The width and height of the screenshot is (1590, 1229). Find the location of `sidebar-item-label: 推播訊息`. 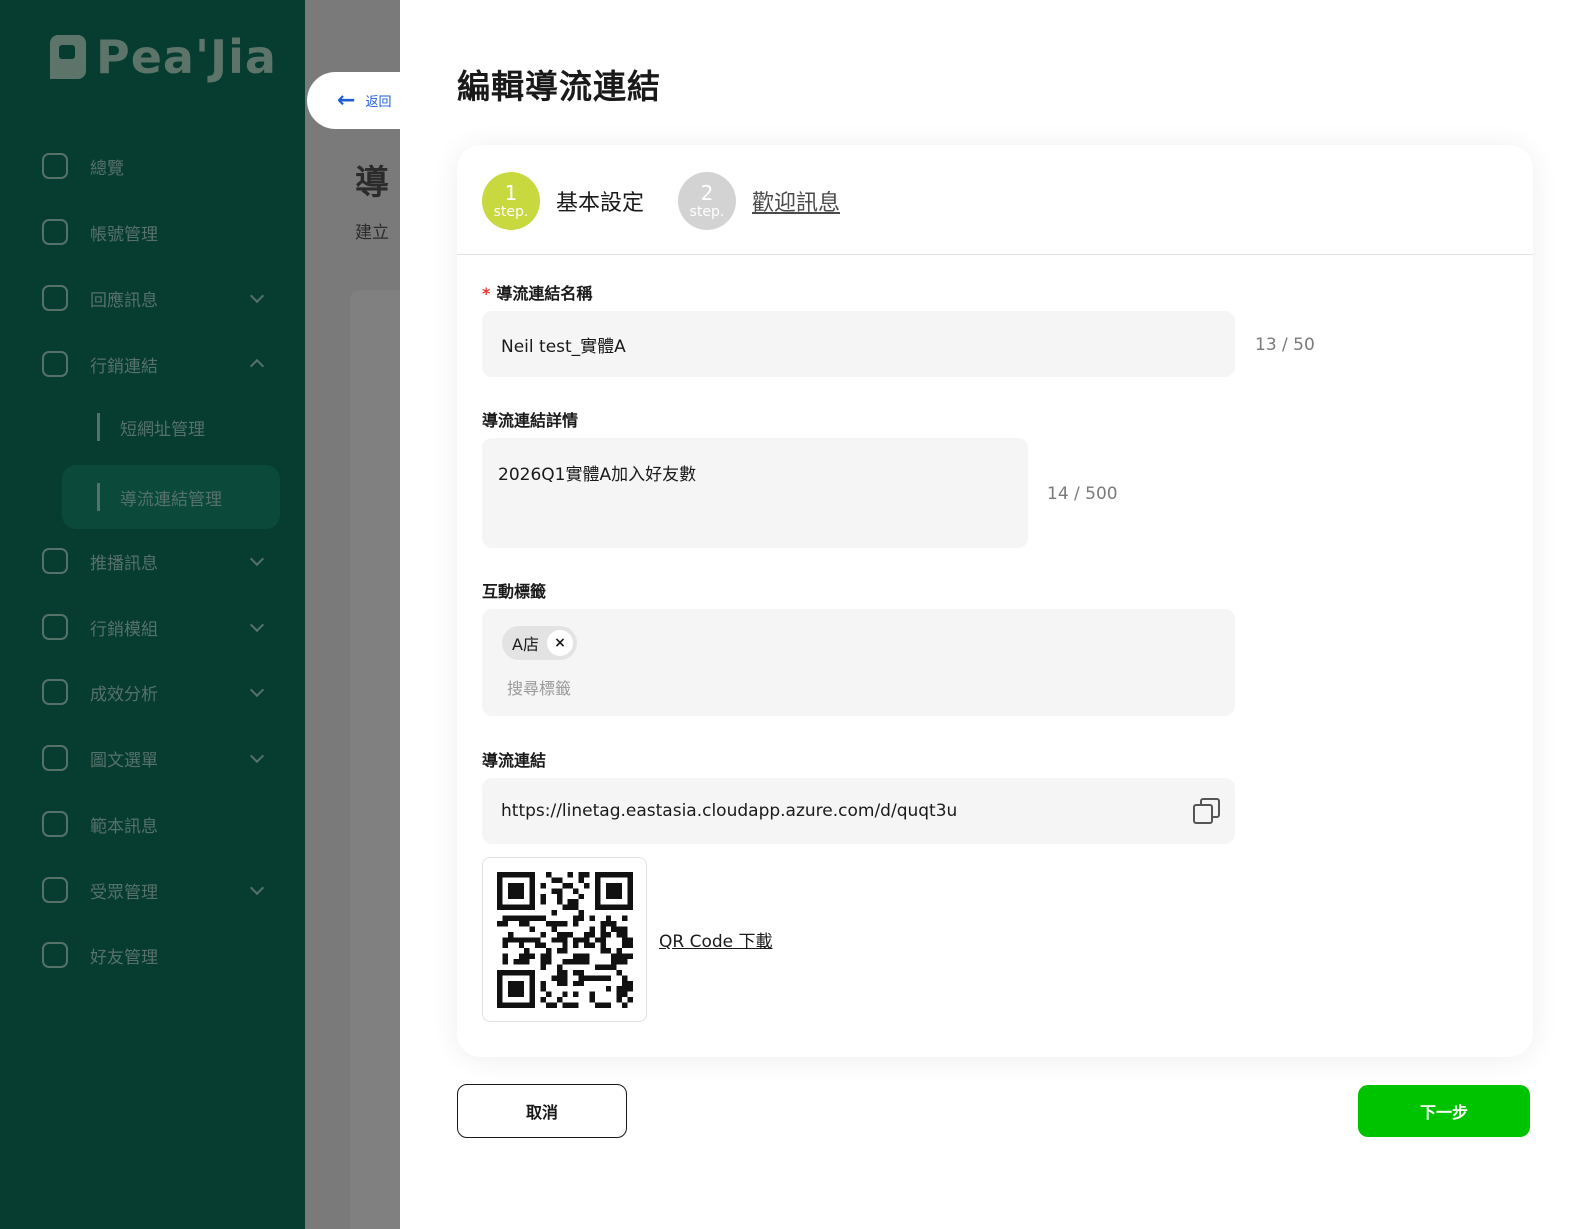

sidebar-item-label: 推播訊息 is located at coordinates (124, 563).